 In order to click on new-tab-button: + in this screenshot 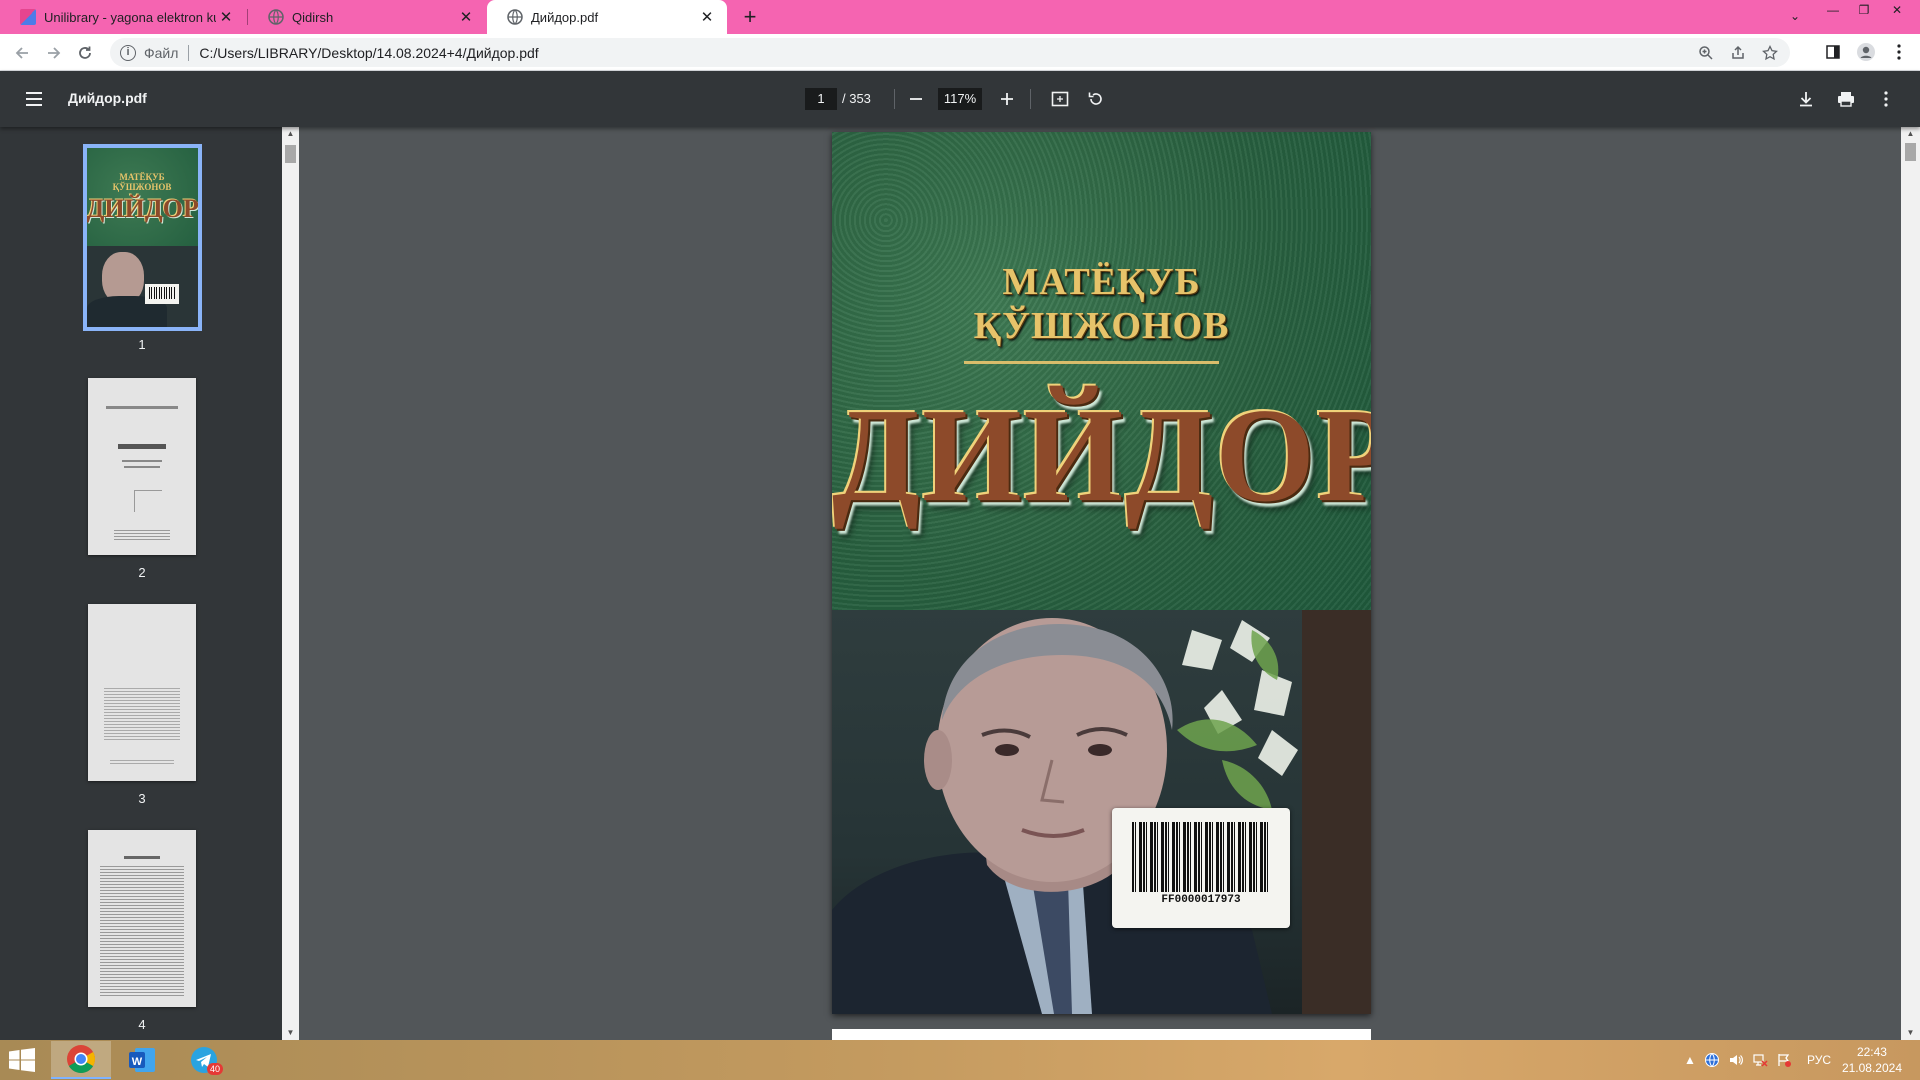, I will do `click(750, 18)`.